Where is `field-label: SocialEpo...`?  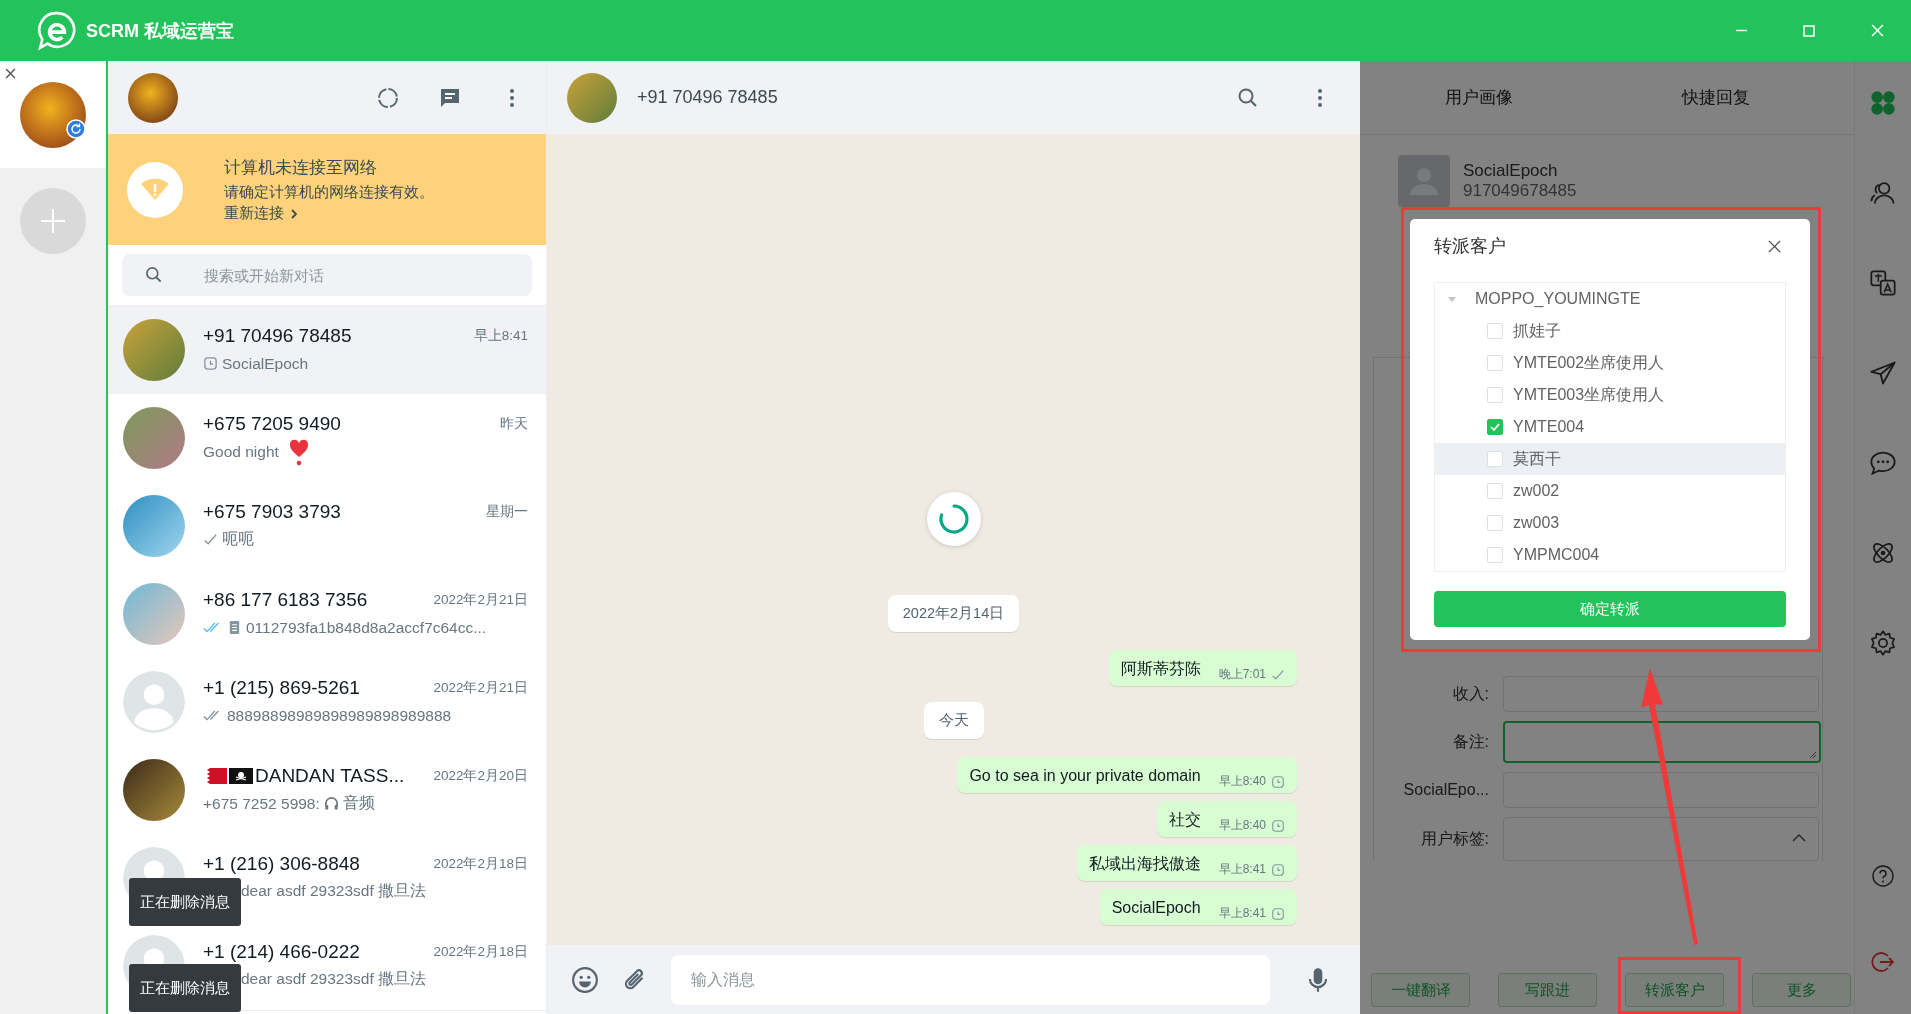 field-label: SocialEpo... is located at coordinates (1445, 790).